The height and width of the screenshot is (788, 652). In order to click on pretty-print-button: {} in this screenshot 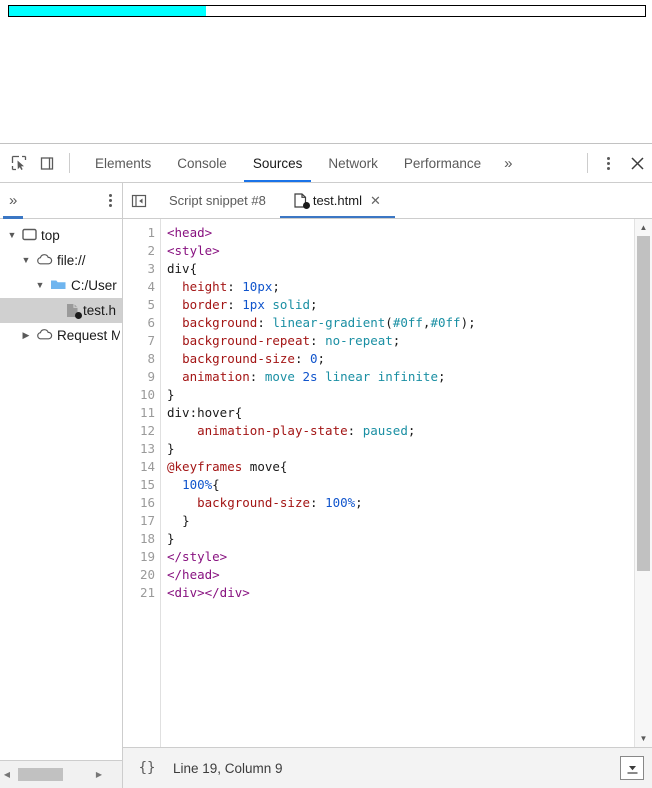, I will do `click(147, 768)`.